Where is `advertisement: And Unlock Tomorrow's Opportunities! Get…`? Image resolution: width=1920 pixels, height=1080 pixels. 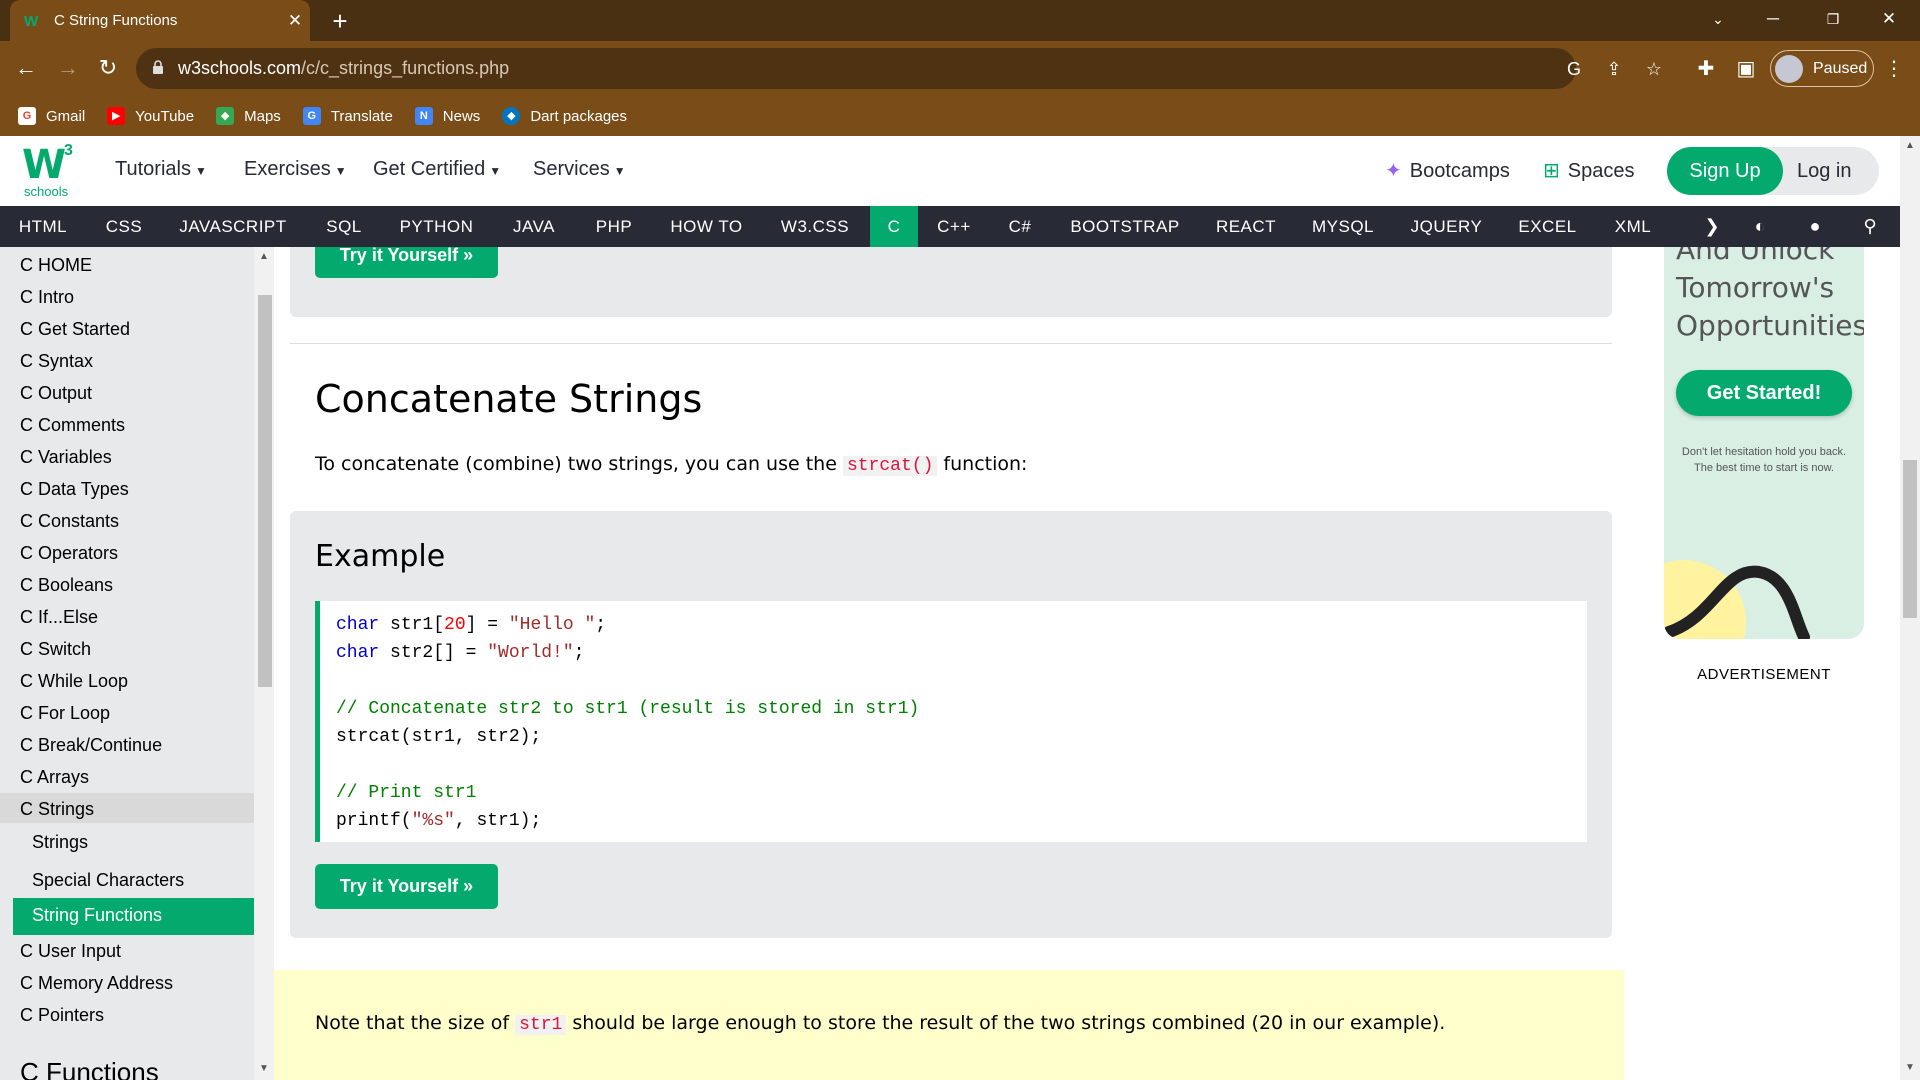
advertisement: And Unlock Tomorrow's Opportunities! Get… is located at coordinates (1764, 443).